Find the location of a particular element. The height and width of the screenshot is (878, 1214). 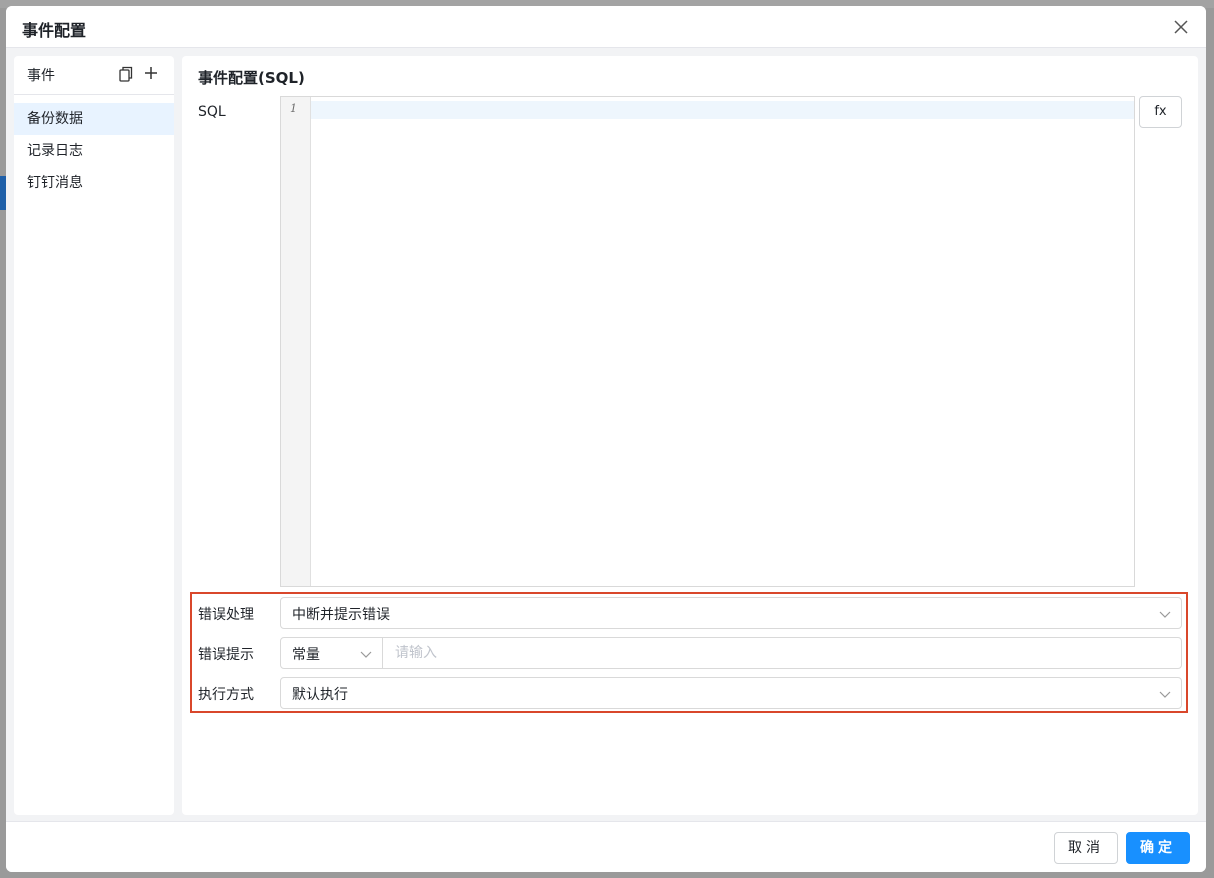

copy-icon is located at coordinates (126, 74).